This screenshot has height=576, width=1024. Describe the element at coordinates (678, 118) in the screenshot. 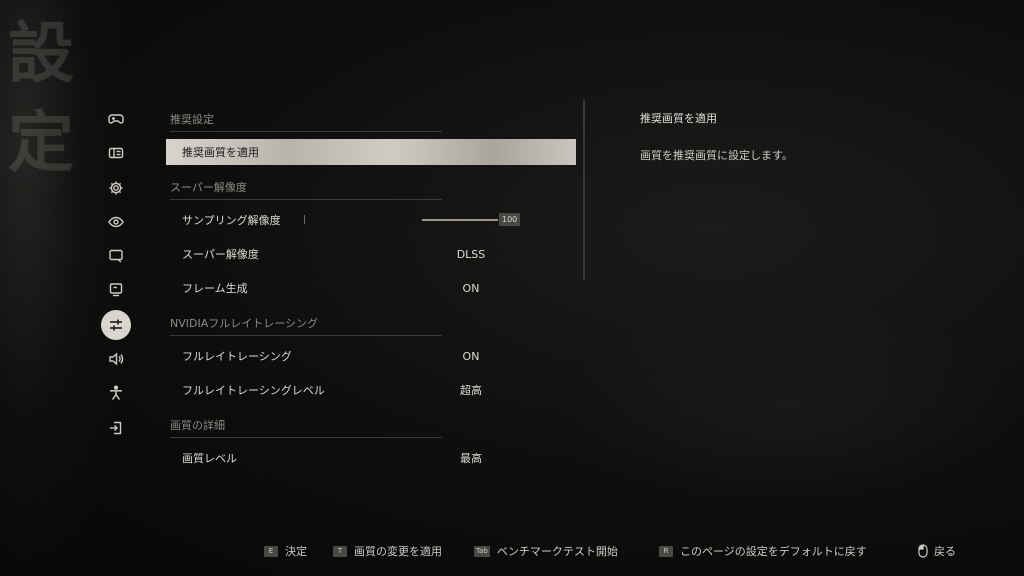

I see `detail-title: 推奨画質を適用` at that location.